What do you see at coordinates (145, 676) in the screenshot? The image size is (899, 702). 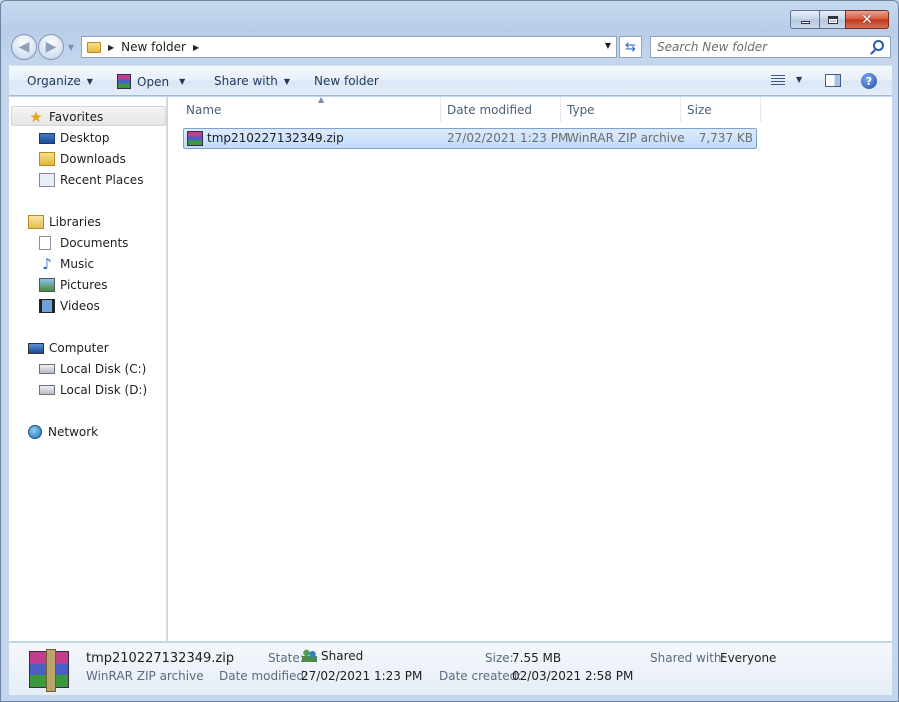 I see `details-filetype: WinRAR ZIP archive` at bounding box center [145, 676].